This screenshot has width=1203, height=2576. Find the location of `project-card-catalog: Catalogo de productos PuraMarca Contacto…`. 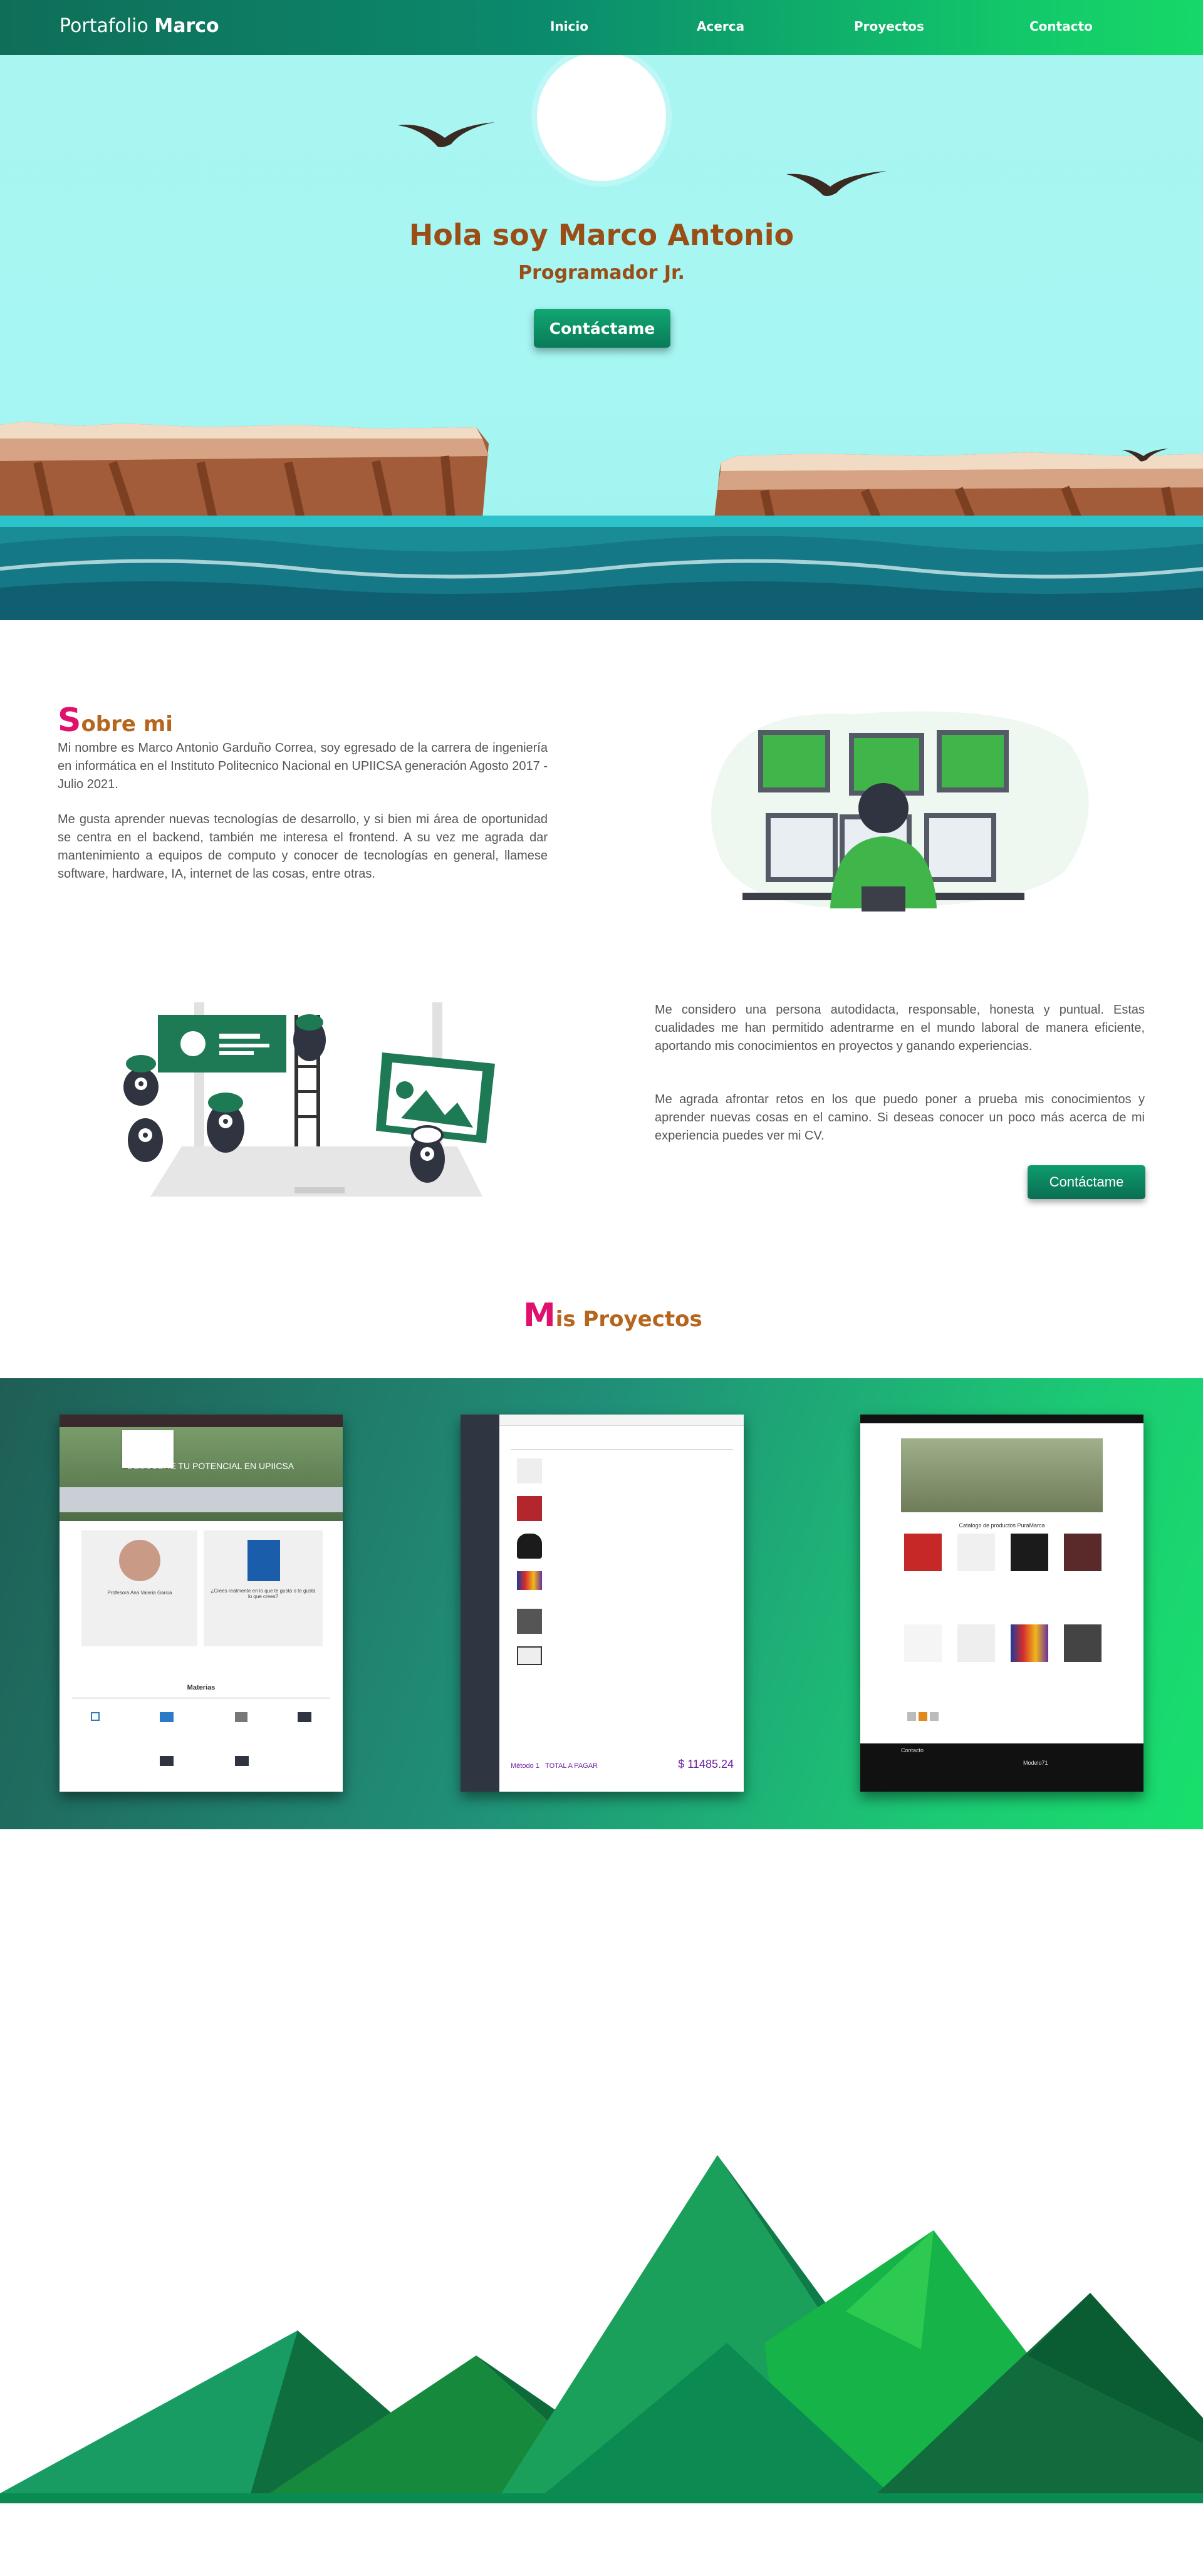

project-card-catalog: Catalogo de productos PuraMarca Contacto… is located at coordinates (1001, 1603).